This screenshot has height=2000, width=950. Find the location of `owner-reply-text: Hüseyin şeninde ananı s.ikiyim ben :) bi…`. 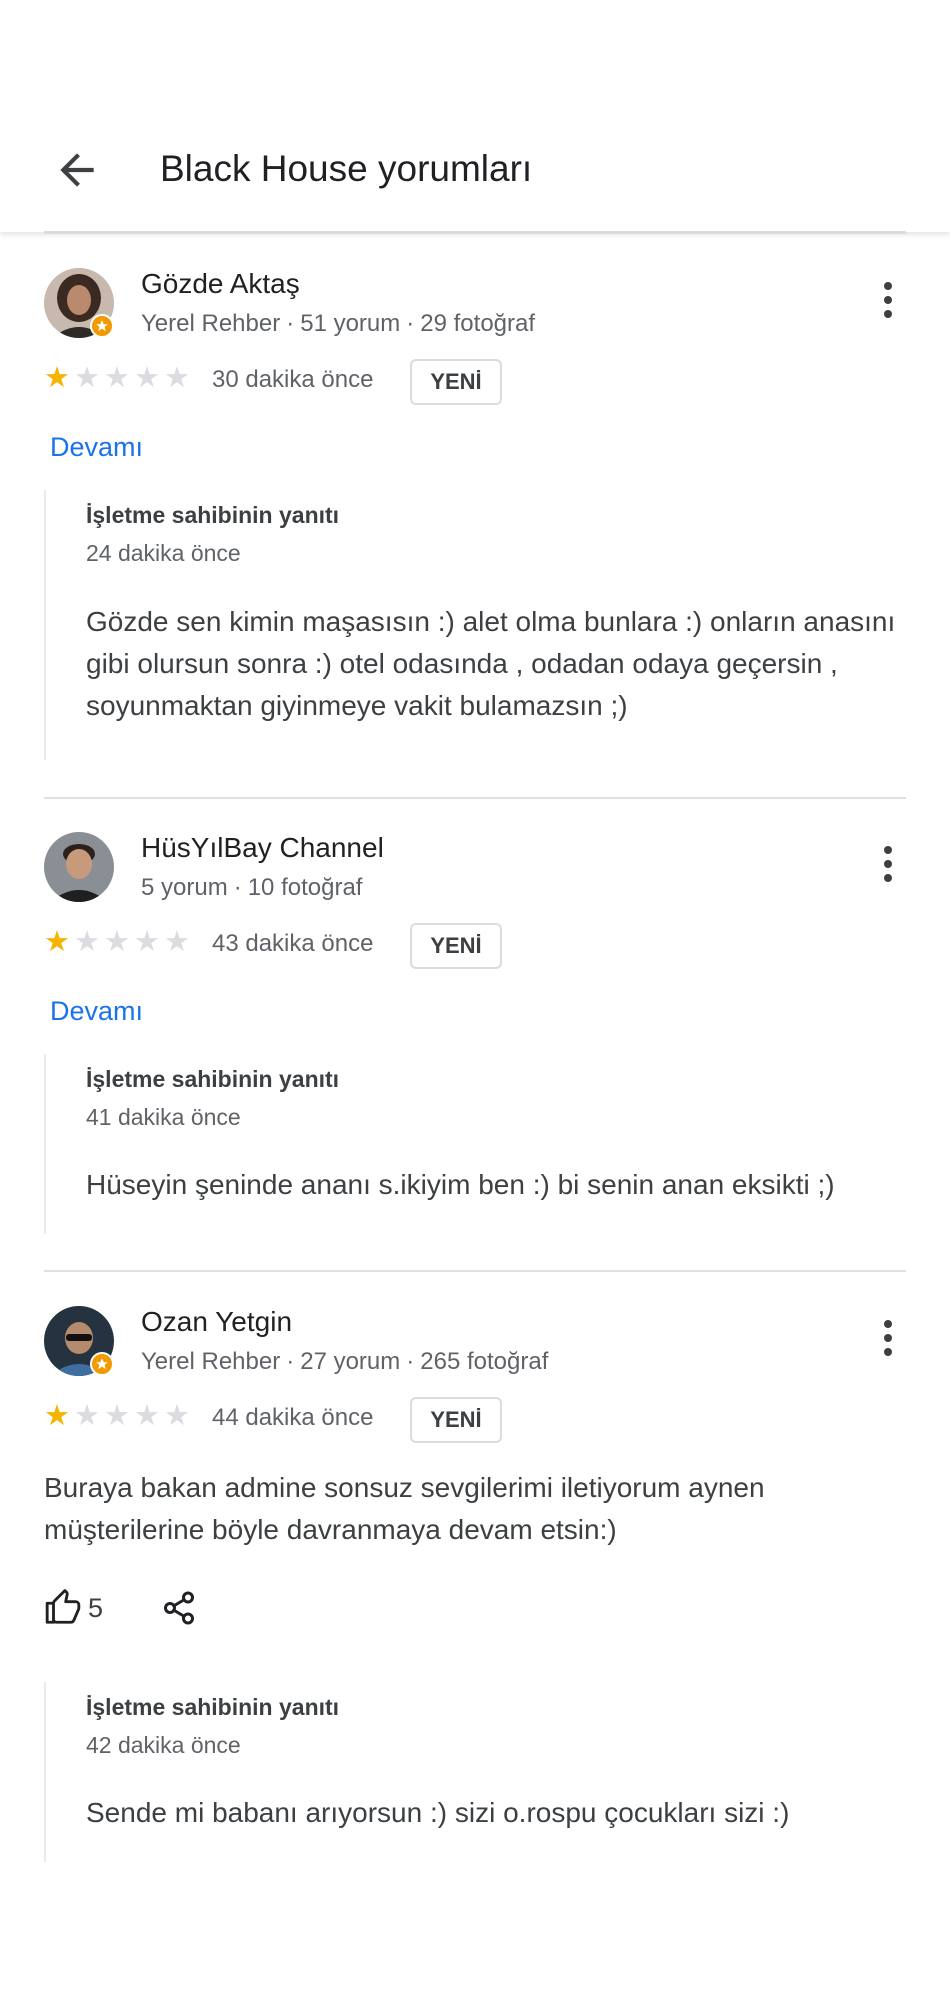

owner-reply-text: Hüseyin şeninde ananı s.ikiyim ben :) bi… is located at coordinates (460, 1184).